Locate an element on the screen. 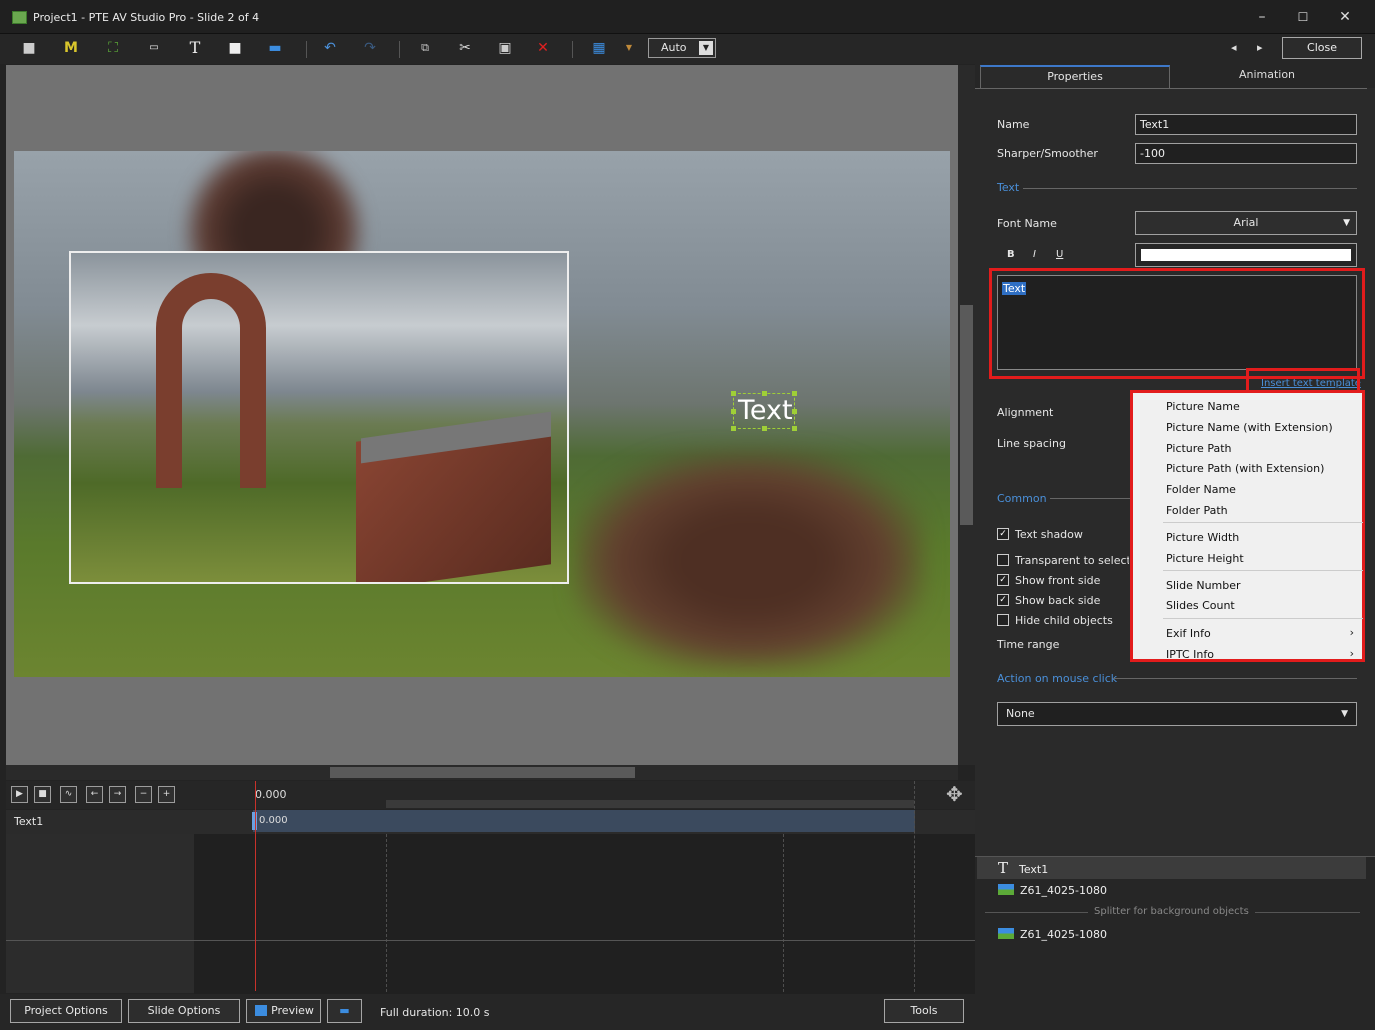 This screenshot has width=1375, height=1030. font-name-value: Arial is located at coordinates (1246, 222).